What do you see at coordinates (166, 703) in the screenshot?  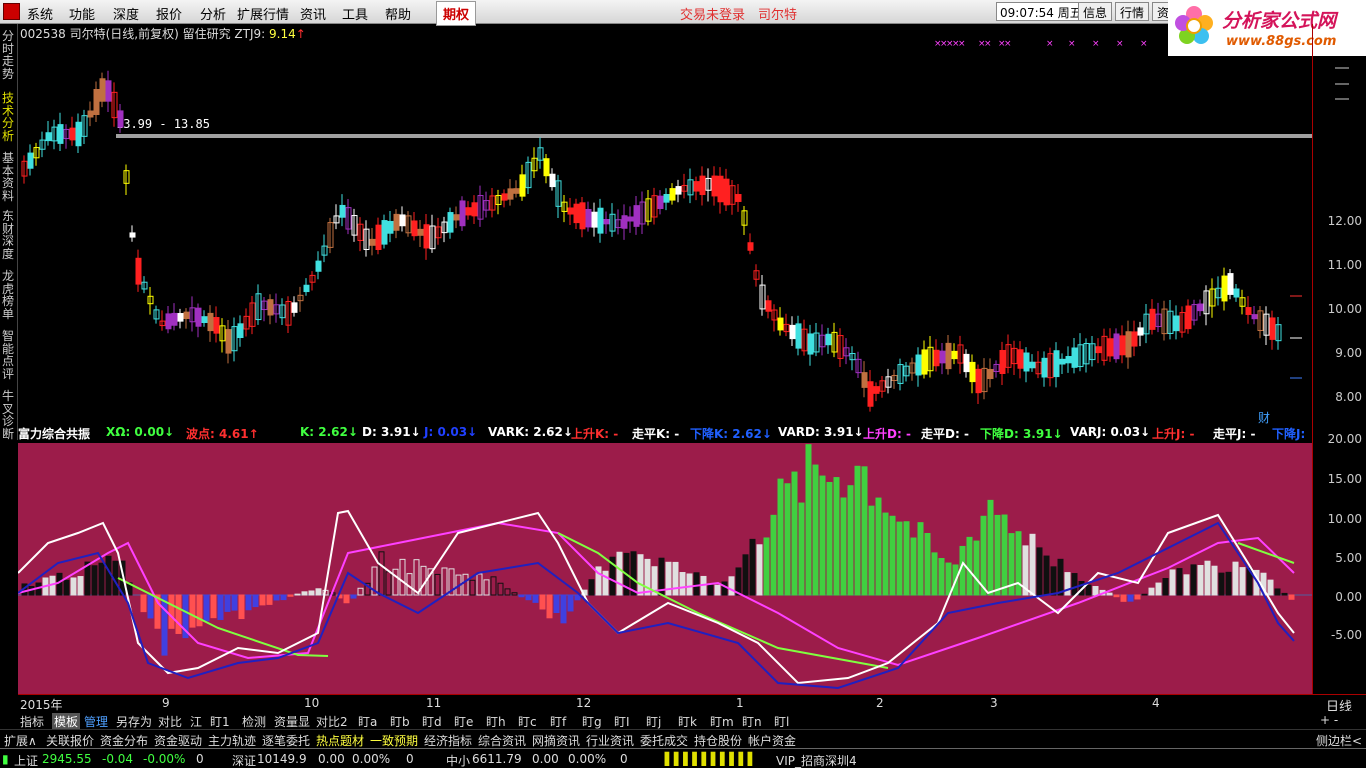 I see `time-label: 9` at bounding box center [166, 703].